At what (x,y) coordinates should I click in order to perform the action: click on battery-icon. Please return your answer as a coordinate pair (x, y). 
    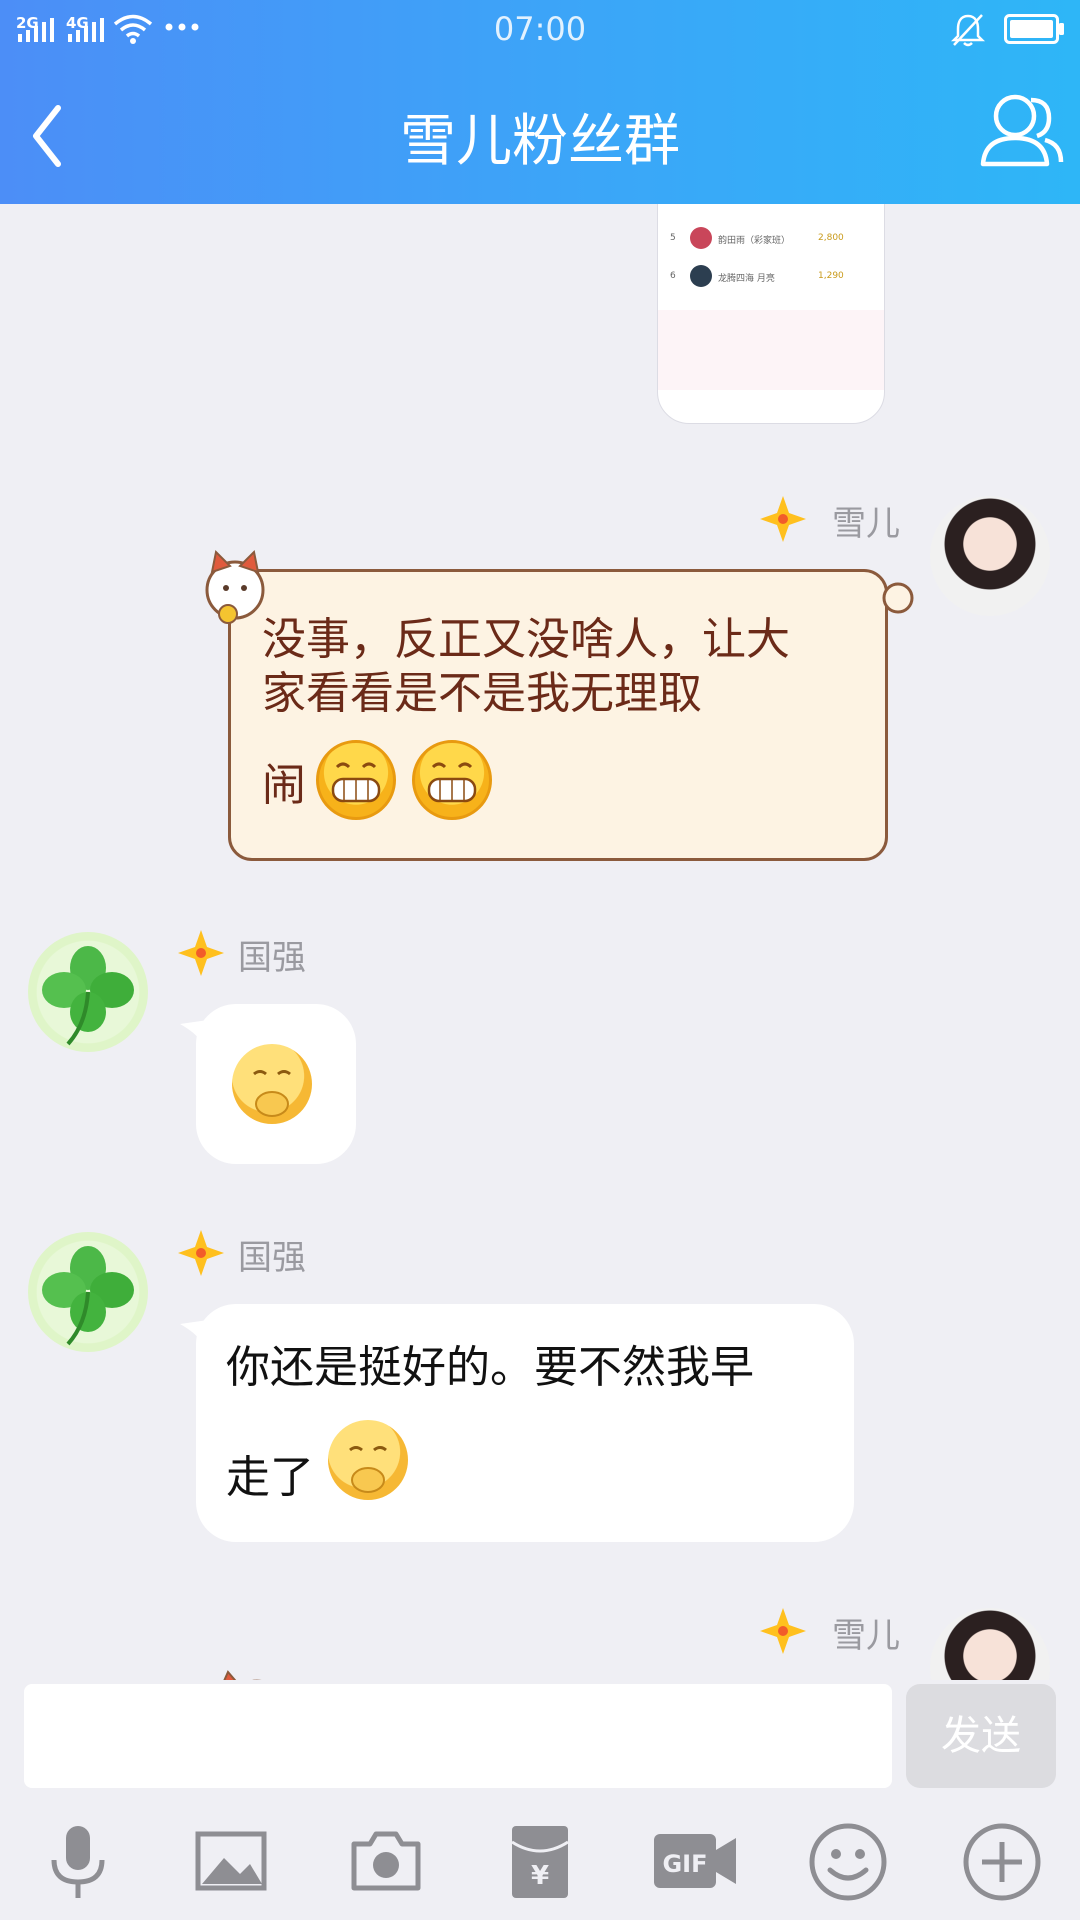
    Looking at the image, I should click on (1034, 29).